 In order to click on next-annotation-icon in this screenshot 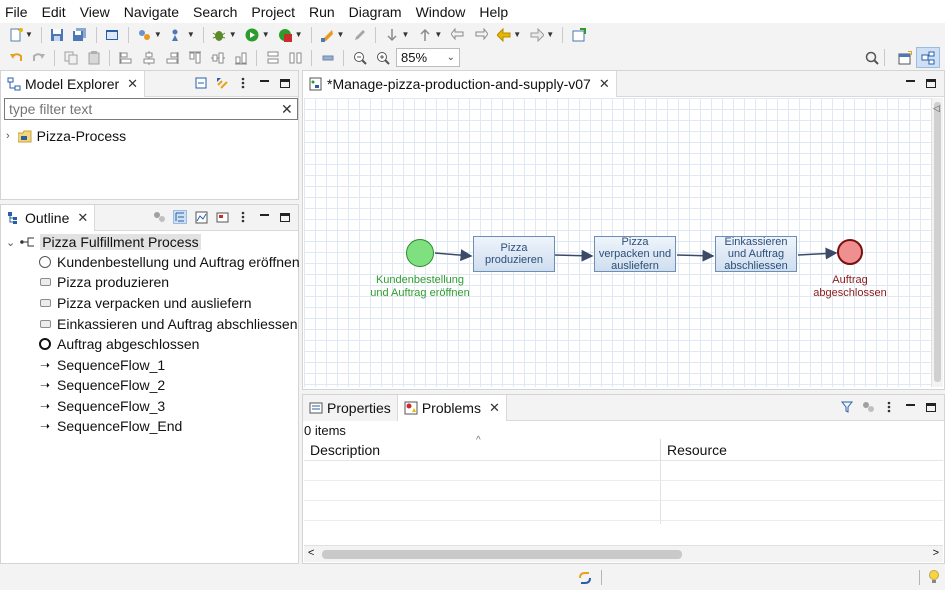, I will do `click(391, 34)`.